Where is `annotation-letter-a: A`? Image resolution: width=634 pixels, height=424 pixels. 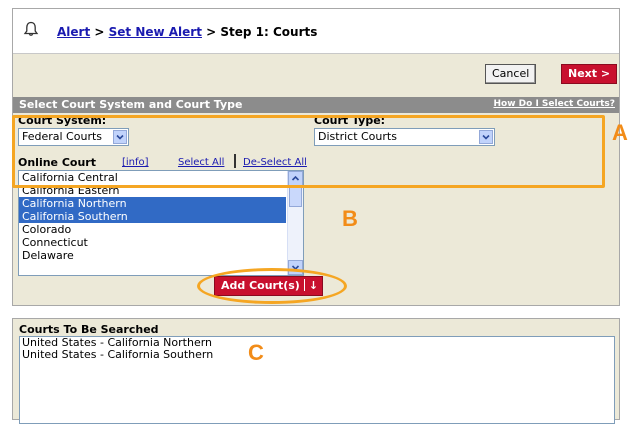 annotation-letter-a: A is located at coordinates (620, 132).